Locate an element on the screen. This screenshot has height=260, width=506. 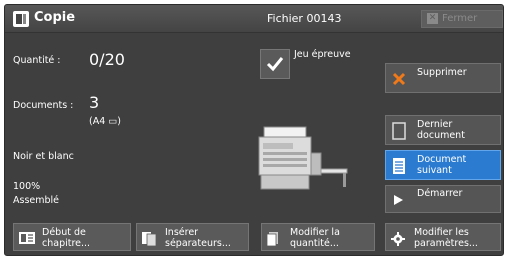
next-document-button: Document suivant is located at coordinates (443, 165).